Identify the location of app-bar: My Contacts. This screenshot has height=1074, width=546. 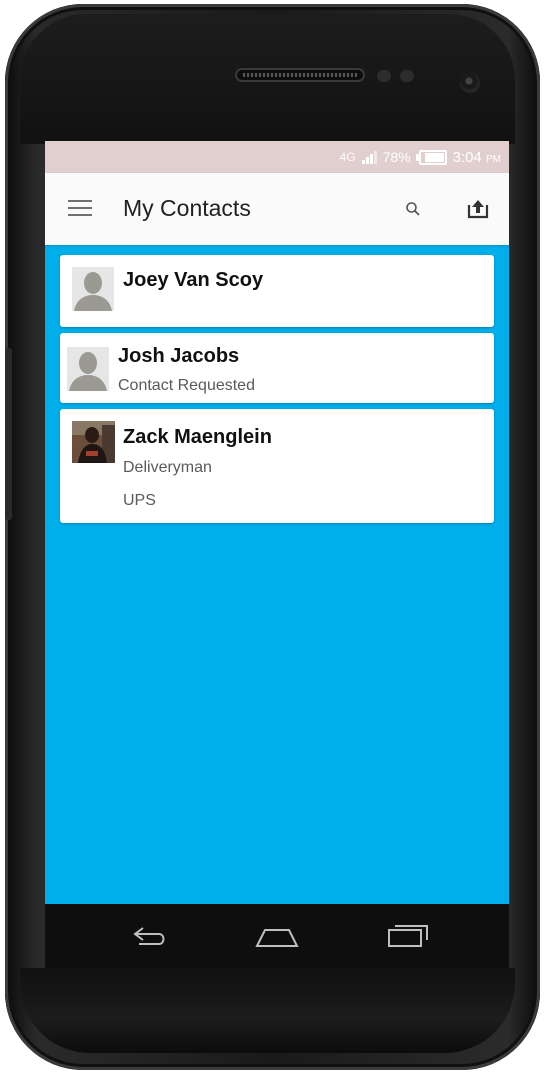
(277, 209).